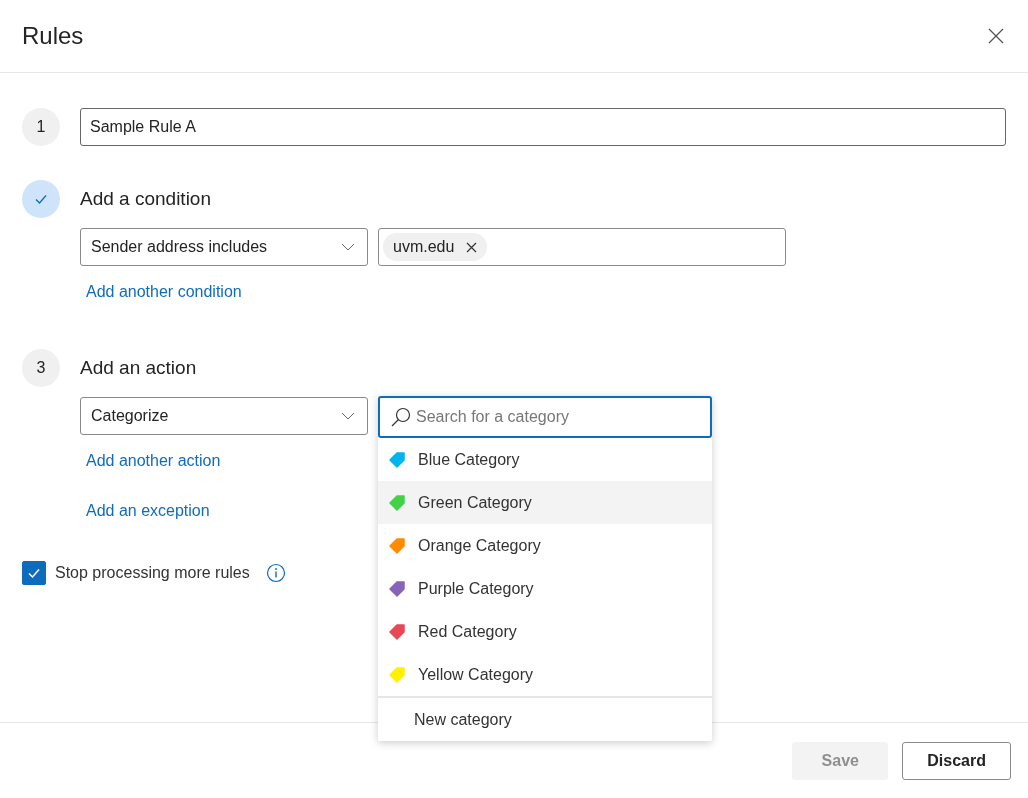  Describe the element at coordinates (545, 588) in the screenshot. I see `category-item: Purple Category` at that location.